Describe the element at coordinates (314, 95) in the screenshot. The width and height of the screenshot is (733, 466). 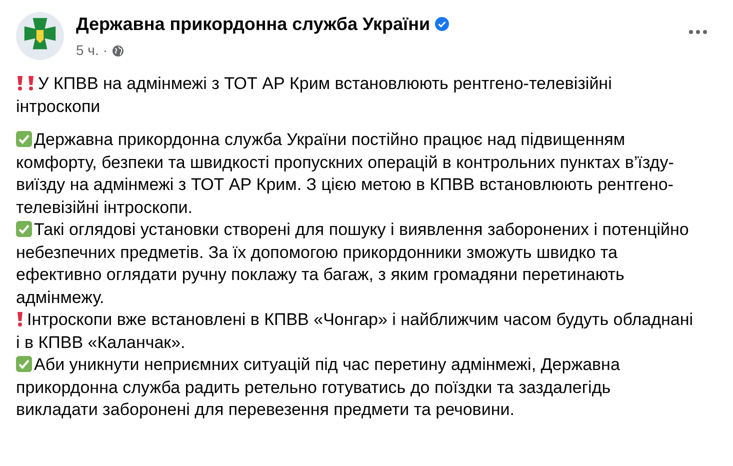
I see `post-headline: У КПВВ на адмінмежі з ТОТ АР Крим встановлюють рентгено-телевізійні інтроскопи` at that location.